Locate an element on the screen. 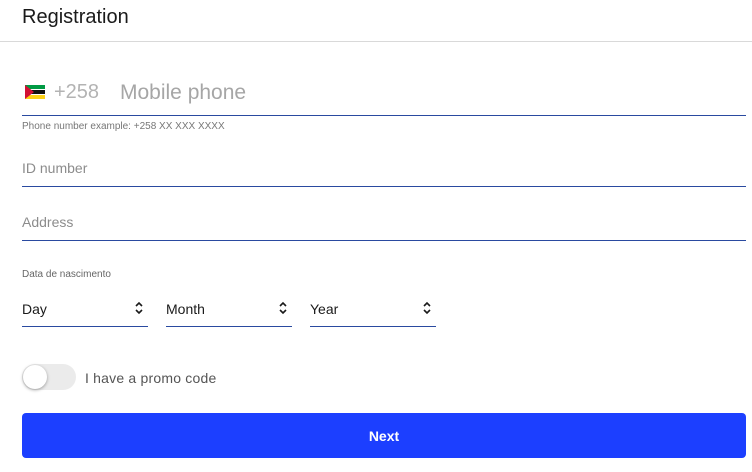 The image size is (752, 472). promo-code-label: I have a promo code is located at coordinates (151, 378).